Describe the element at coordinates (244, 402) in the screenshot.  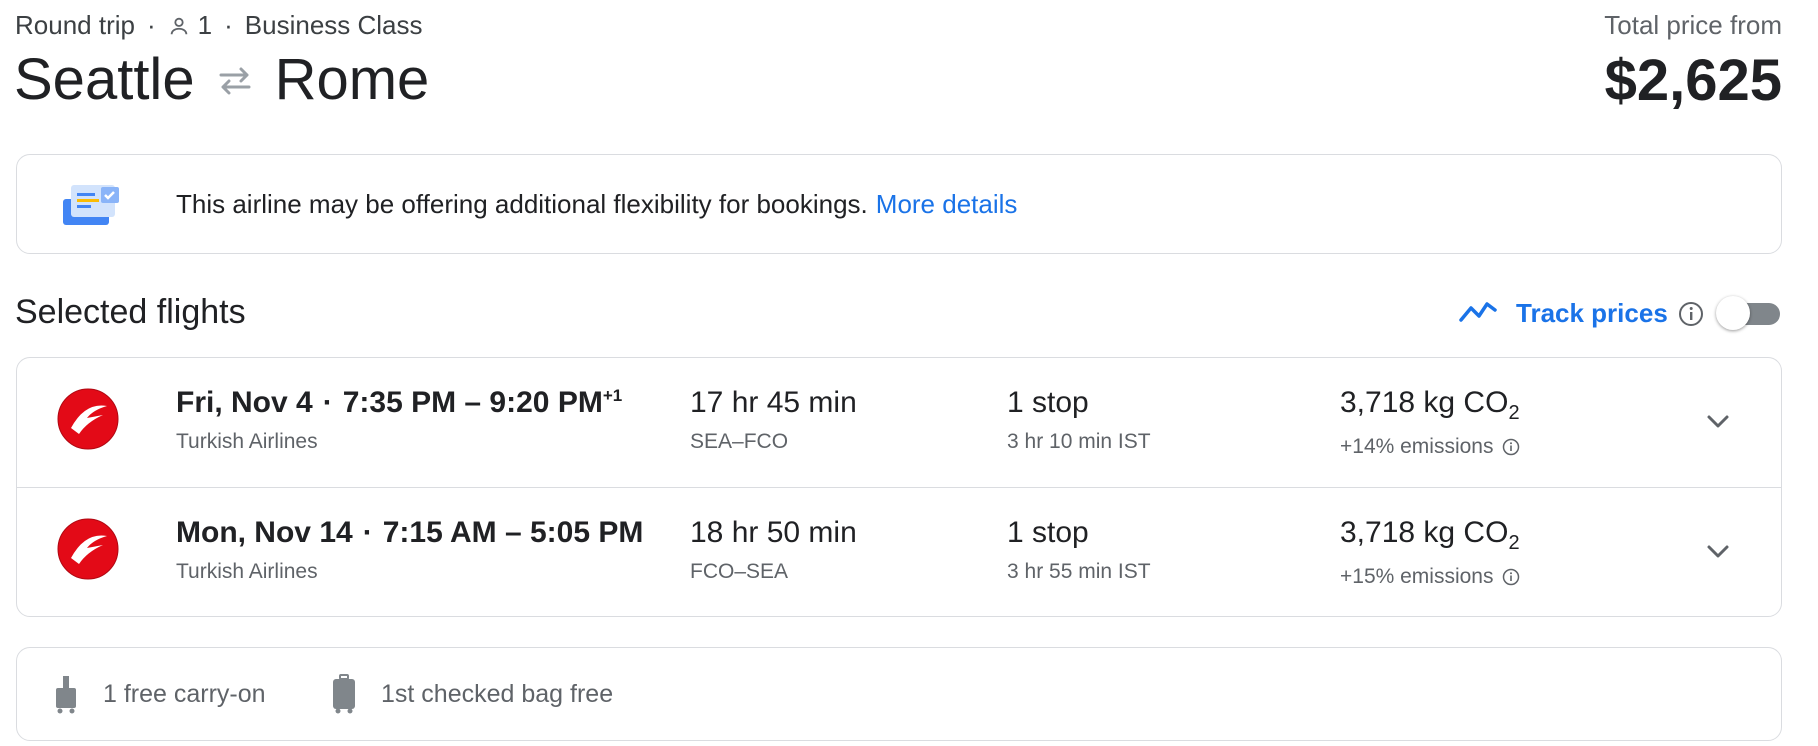
I see `flight-date: Fri, Nov 4` at that location.